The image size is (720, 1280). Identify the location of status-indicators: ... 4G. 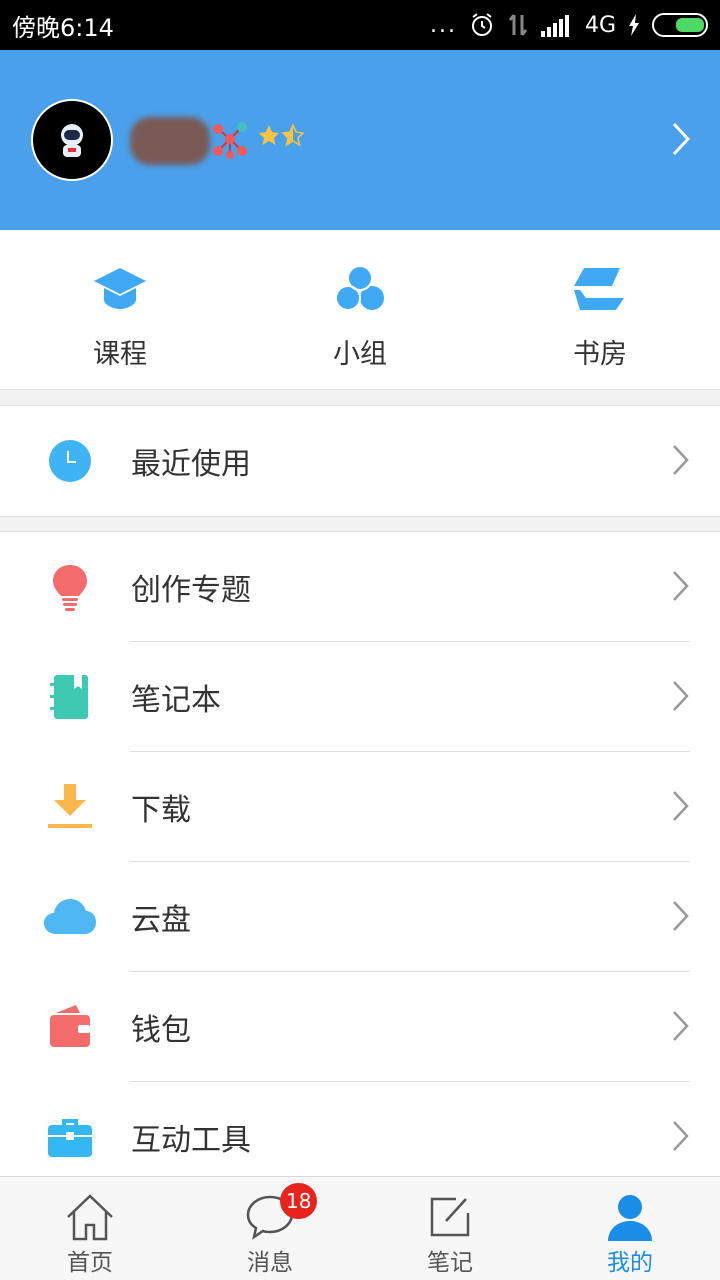
(569, 25).